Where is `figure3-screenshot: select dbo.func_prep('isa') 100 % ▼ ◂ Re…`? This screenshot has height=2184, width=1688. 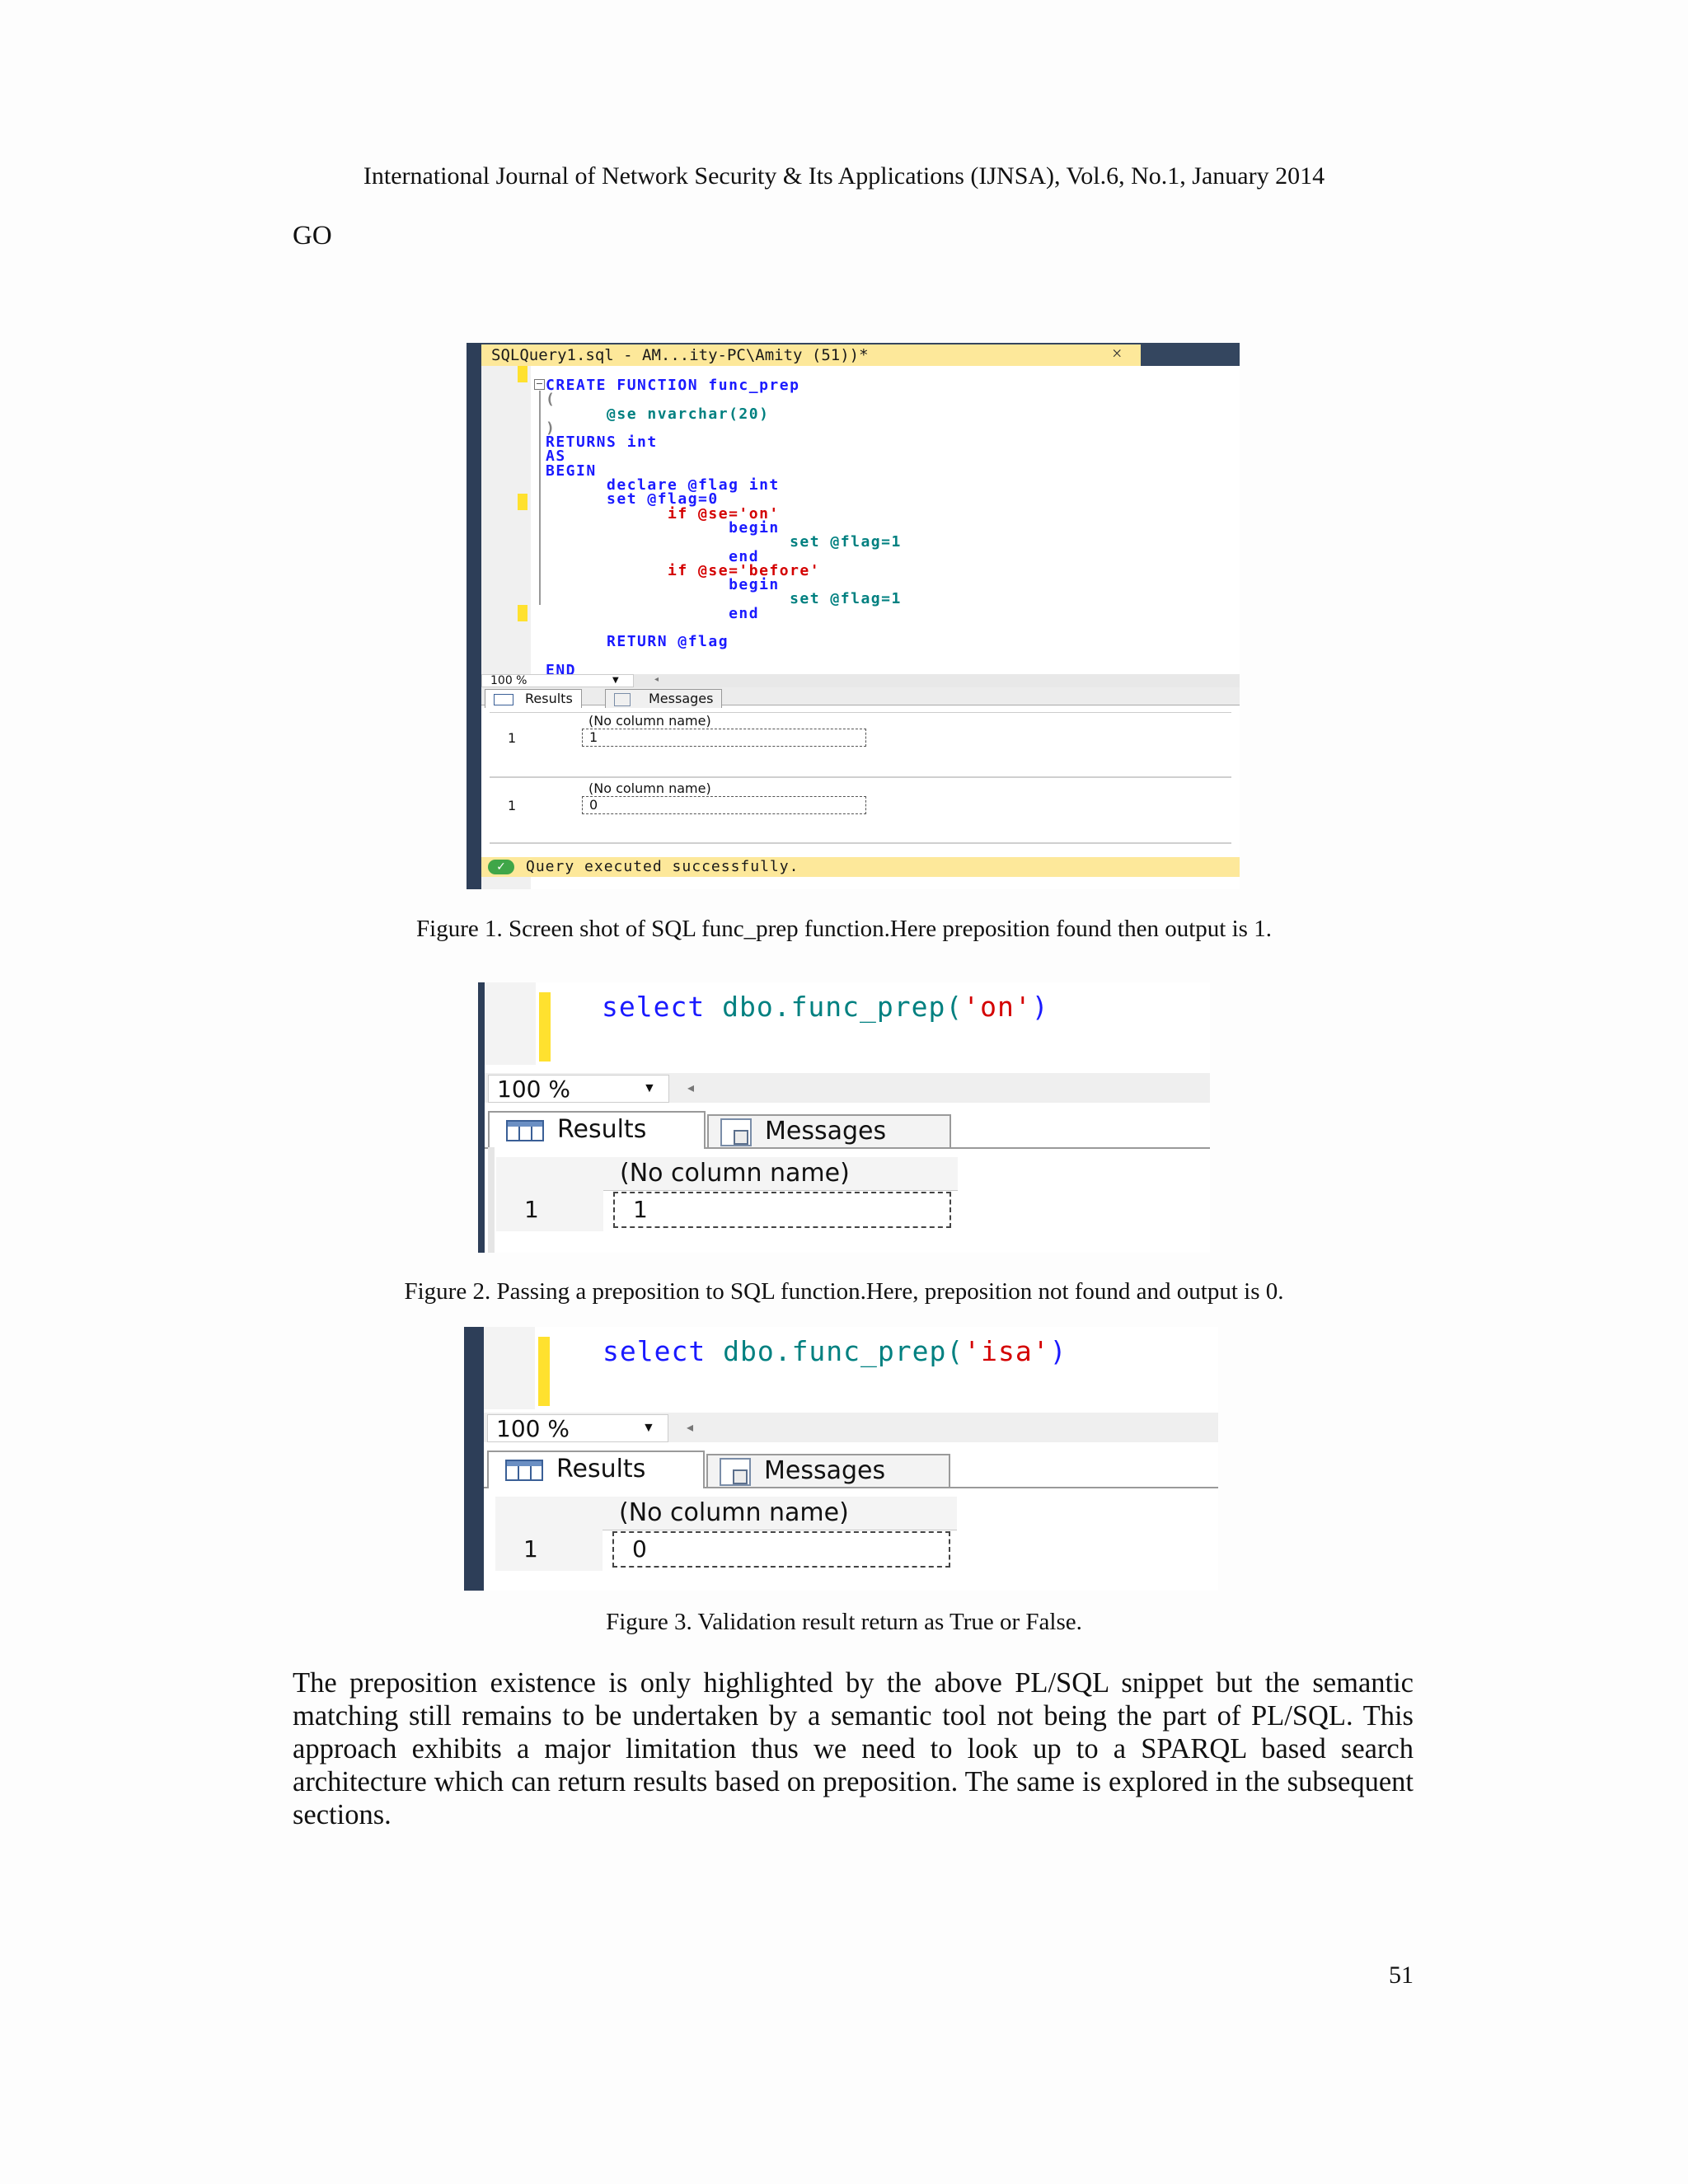
figure3-screenshot: select dbo.func_prep('isa') 100 % ▼ ◂ Re… is located at coordinates (841, 1459).